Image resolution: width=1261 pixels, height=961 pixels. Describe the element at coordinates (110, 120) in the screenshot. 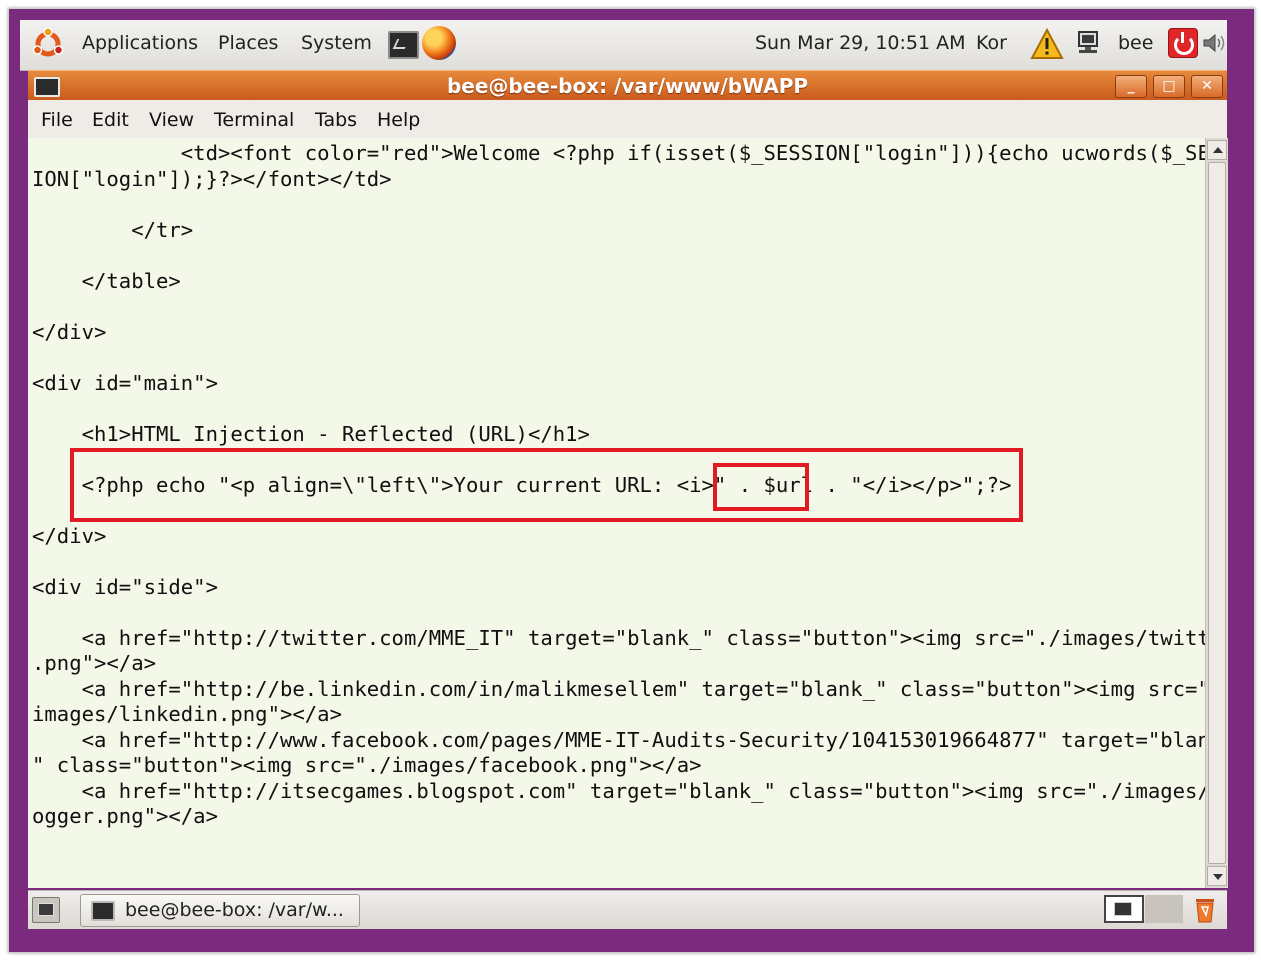

I see `menu-edit: Edit` at that location.